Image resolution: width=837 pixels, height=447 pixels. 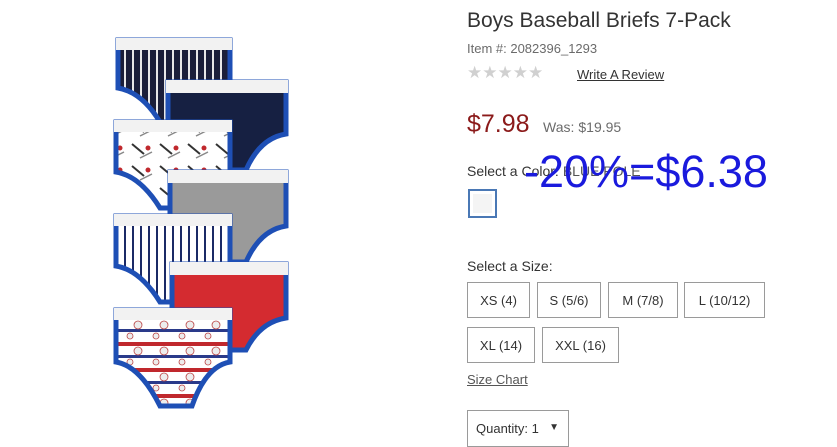 What do you see at coordinates (580, 345) in the screenshot?
I see `size-button-xxl: XXL (16)` at bounding box center [580, 345].